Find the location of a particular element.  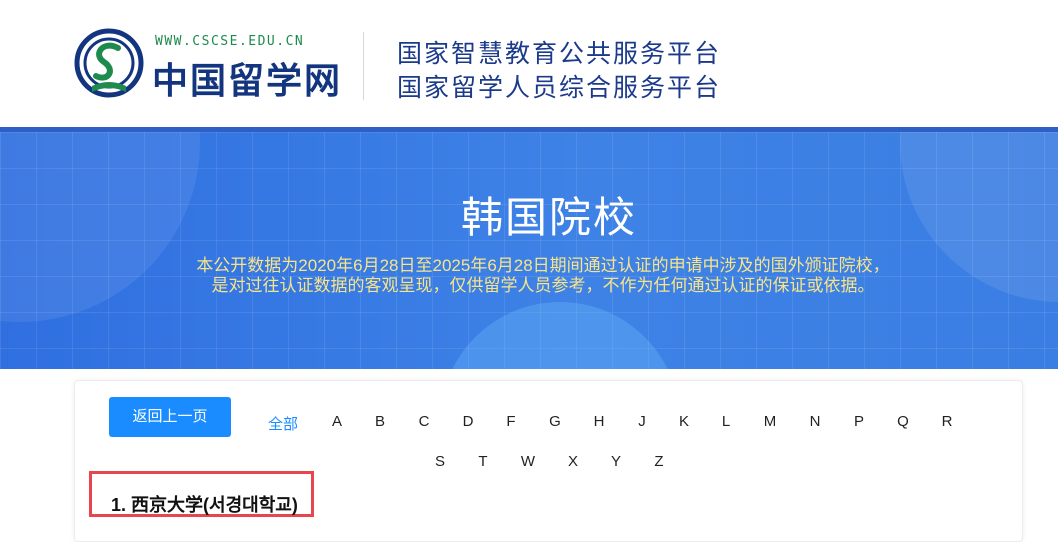

school-name: 西京大学(서경대학교) is located at coordinates (214, 505).